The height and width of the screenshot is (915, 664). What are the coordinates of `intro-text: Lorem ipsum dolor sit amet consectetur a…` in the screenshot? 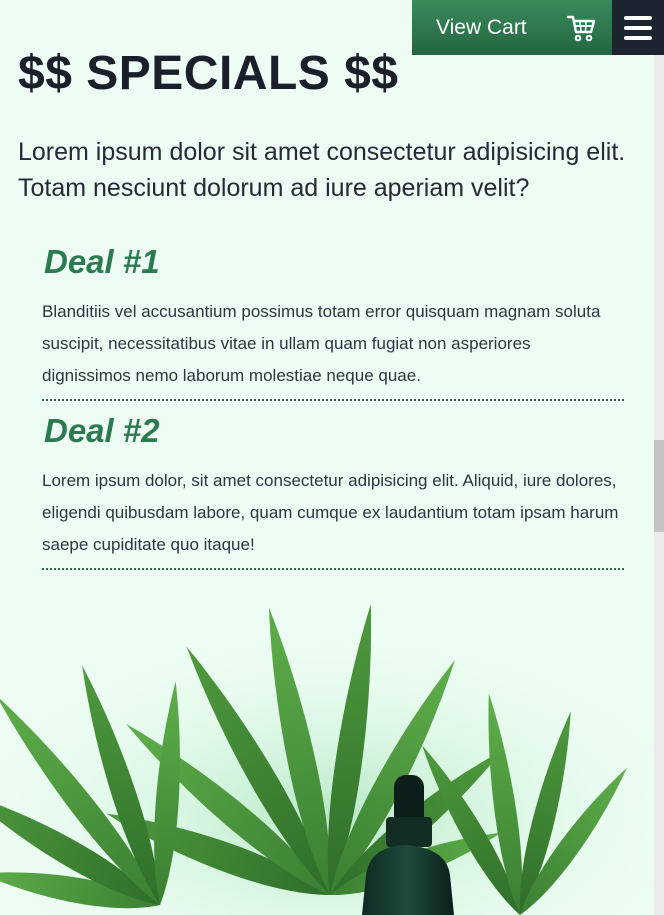 It's located at (322, 170).